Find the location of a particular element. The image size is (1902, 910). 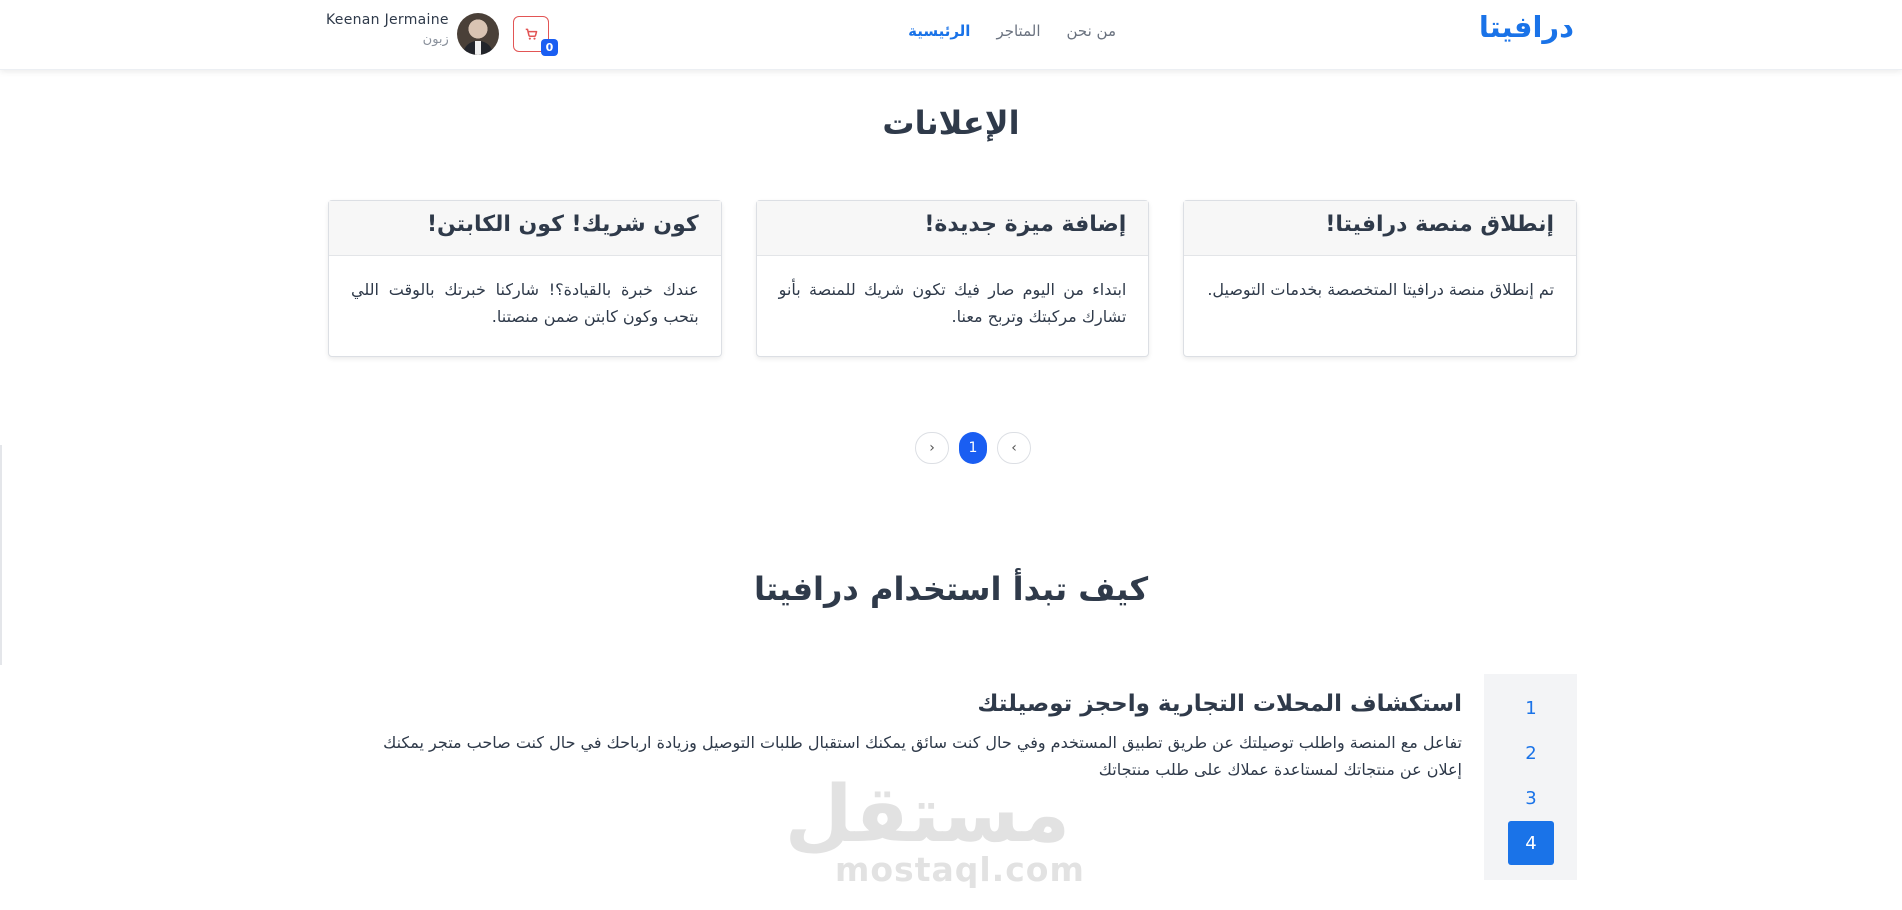

main-nav: الرئيسية المتاجر من نحن is located at coordinates (1012, 31).